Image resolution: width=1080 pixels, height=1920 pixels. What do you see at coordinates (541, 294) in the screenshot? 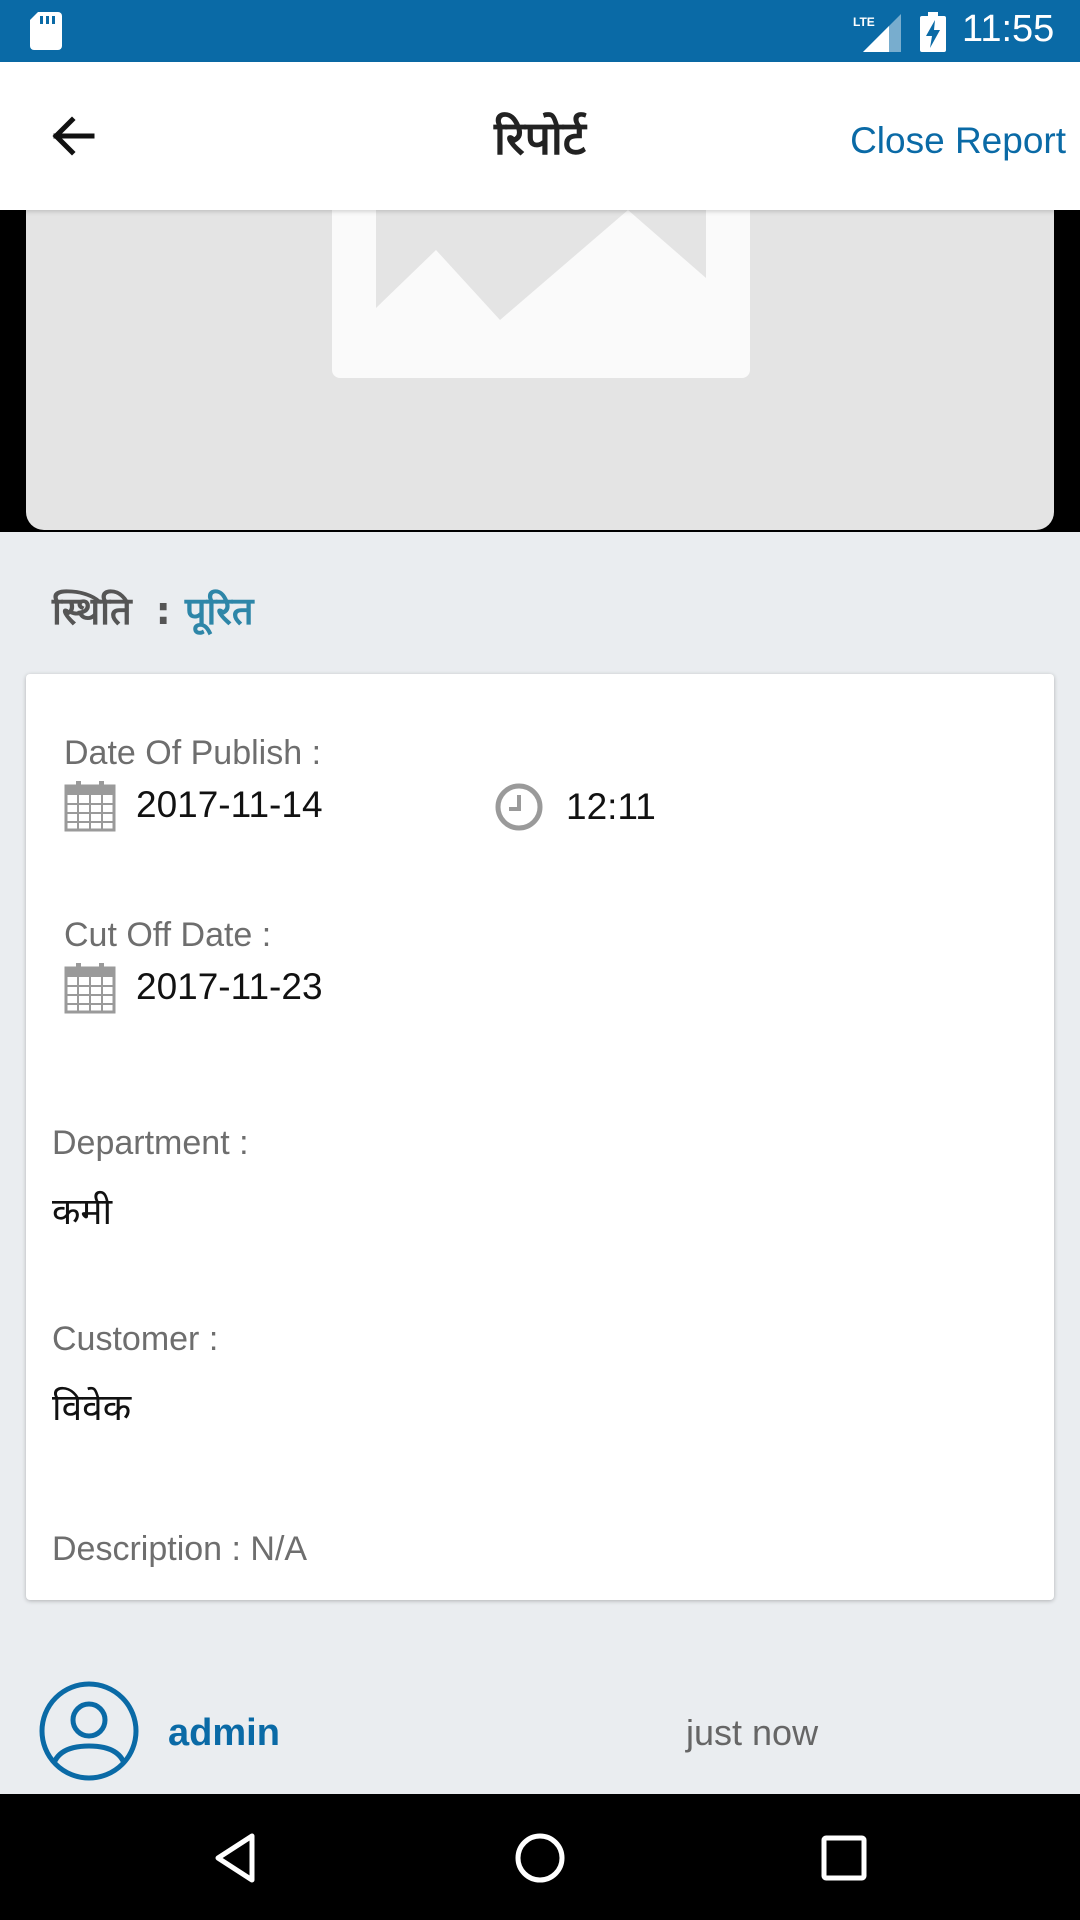
I see `image-placeholder-icon` at bounding box center [541, 294].